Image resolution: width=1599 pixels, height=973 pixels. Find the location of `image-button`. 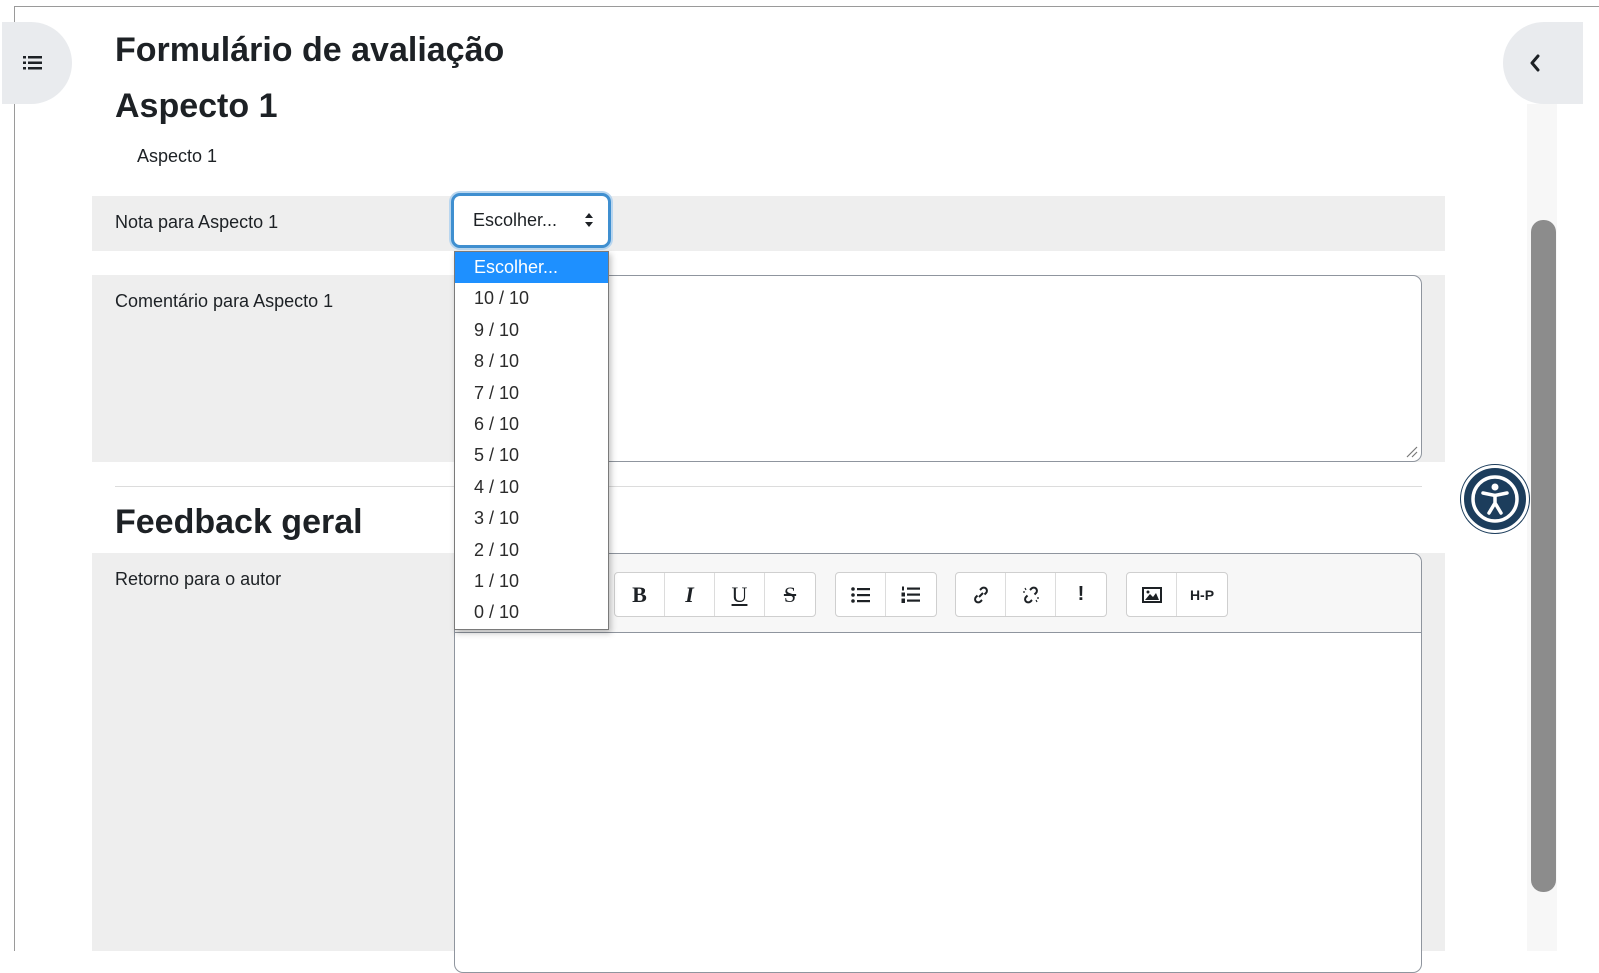

image-button is located at coordinates (1152, 594).